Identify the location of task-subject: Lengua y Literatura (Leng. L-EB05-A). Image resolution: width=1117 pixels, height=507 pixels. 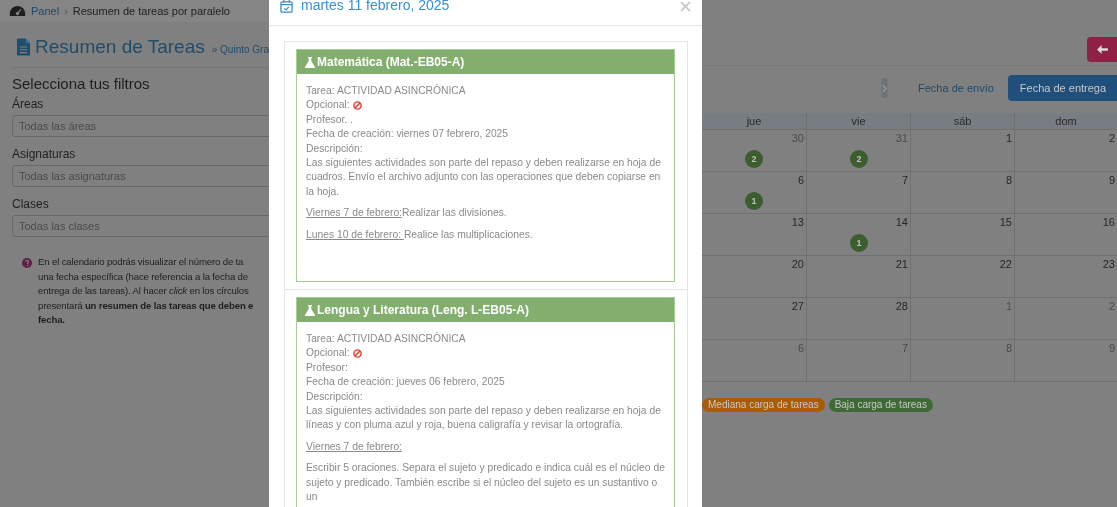
(423, 310).